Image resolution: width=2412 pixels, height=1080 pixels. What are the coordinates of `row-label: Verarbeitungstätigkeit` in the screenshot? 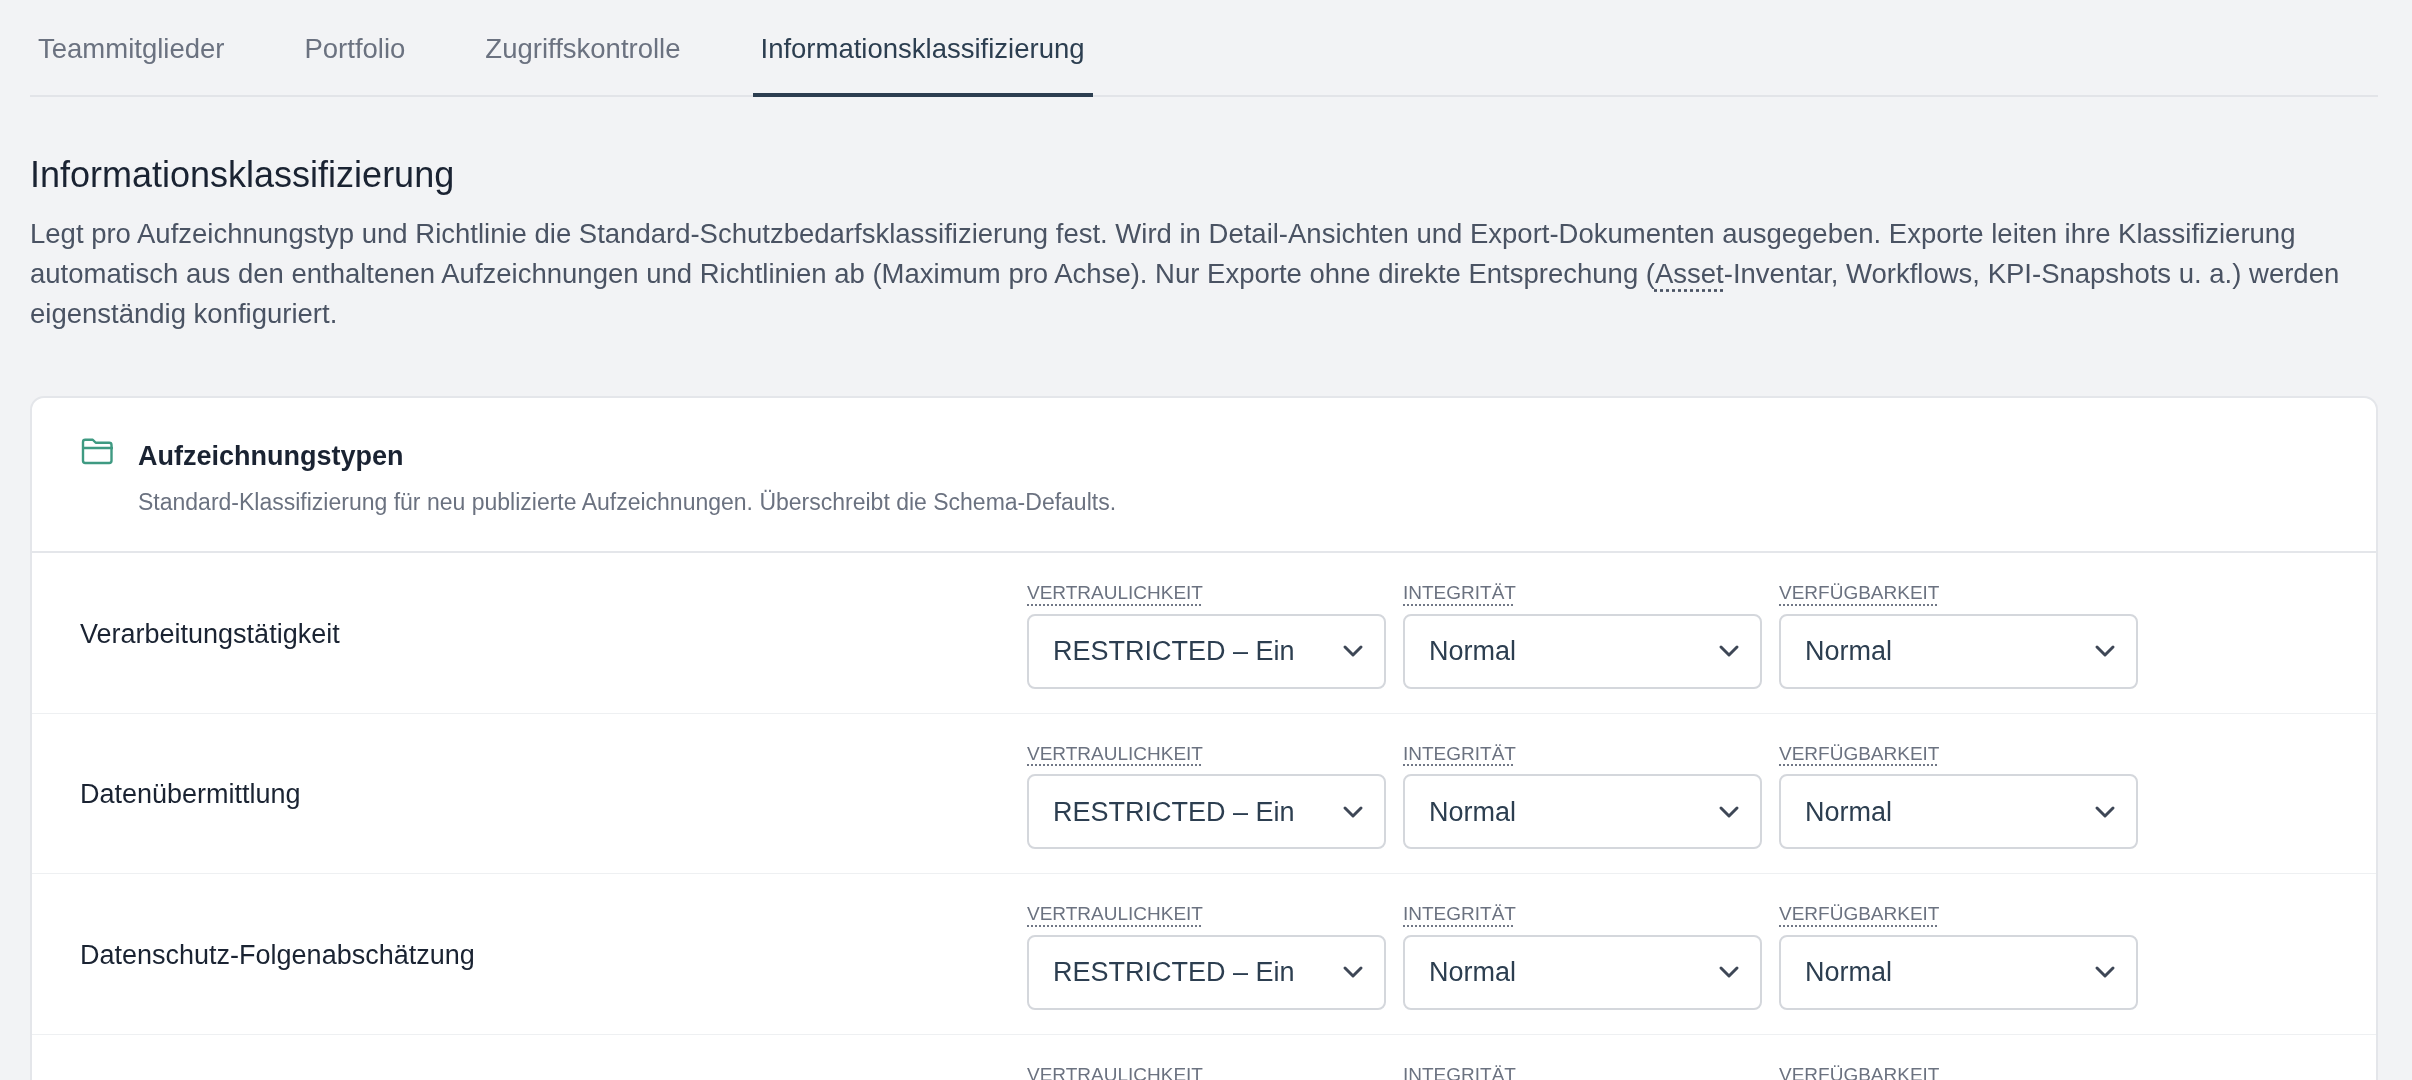 It's located at (210, 634).